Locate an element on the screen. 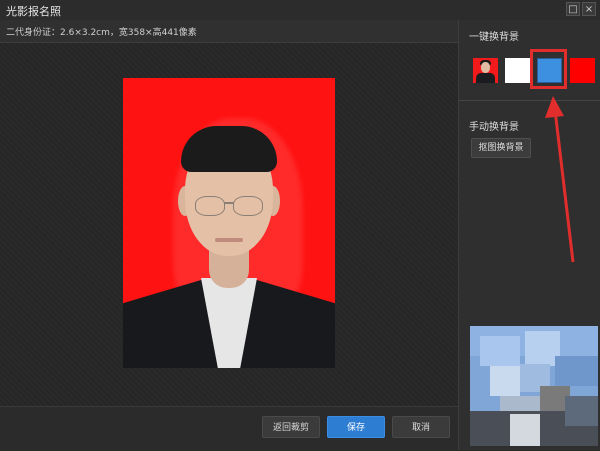 The width and height of the screenshot is (600, 451). one-key-background-title: 一键换背景 is located at coordinates (494, 37).